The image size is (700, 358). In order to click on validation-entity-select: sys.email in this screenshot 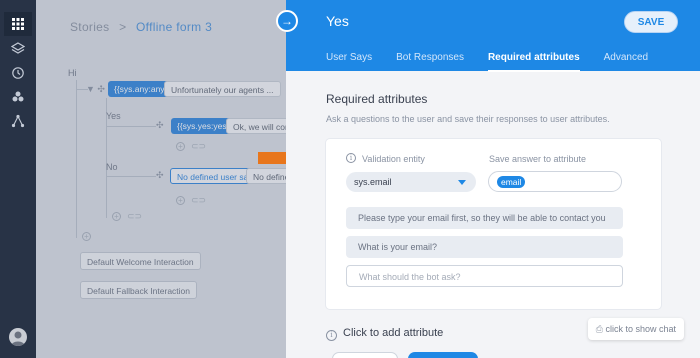, I will do `click(411, 182)`.